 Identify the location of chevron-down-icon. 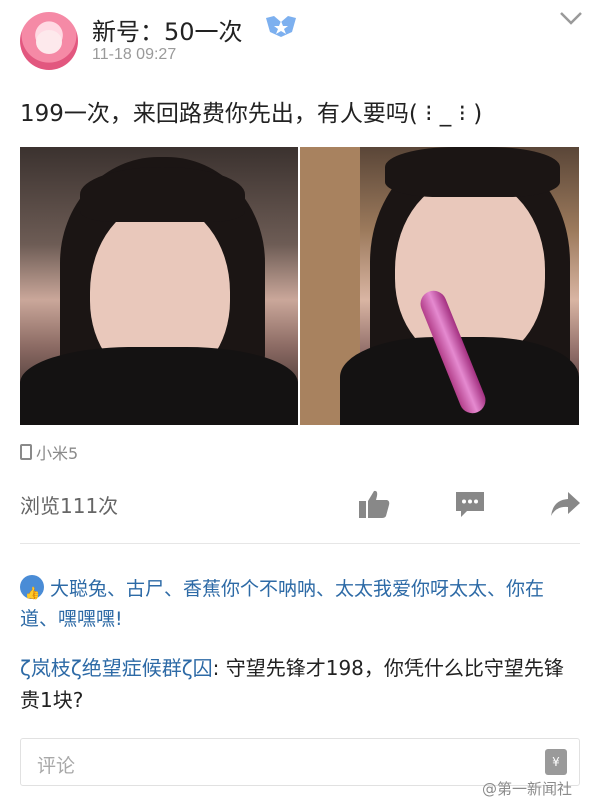
(571, 18).